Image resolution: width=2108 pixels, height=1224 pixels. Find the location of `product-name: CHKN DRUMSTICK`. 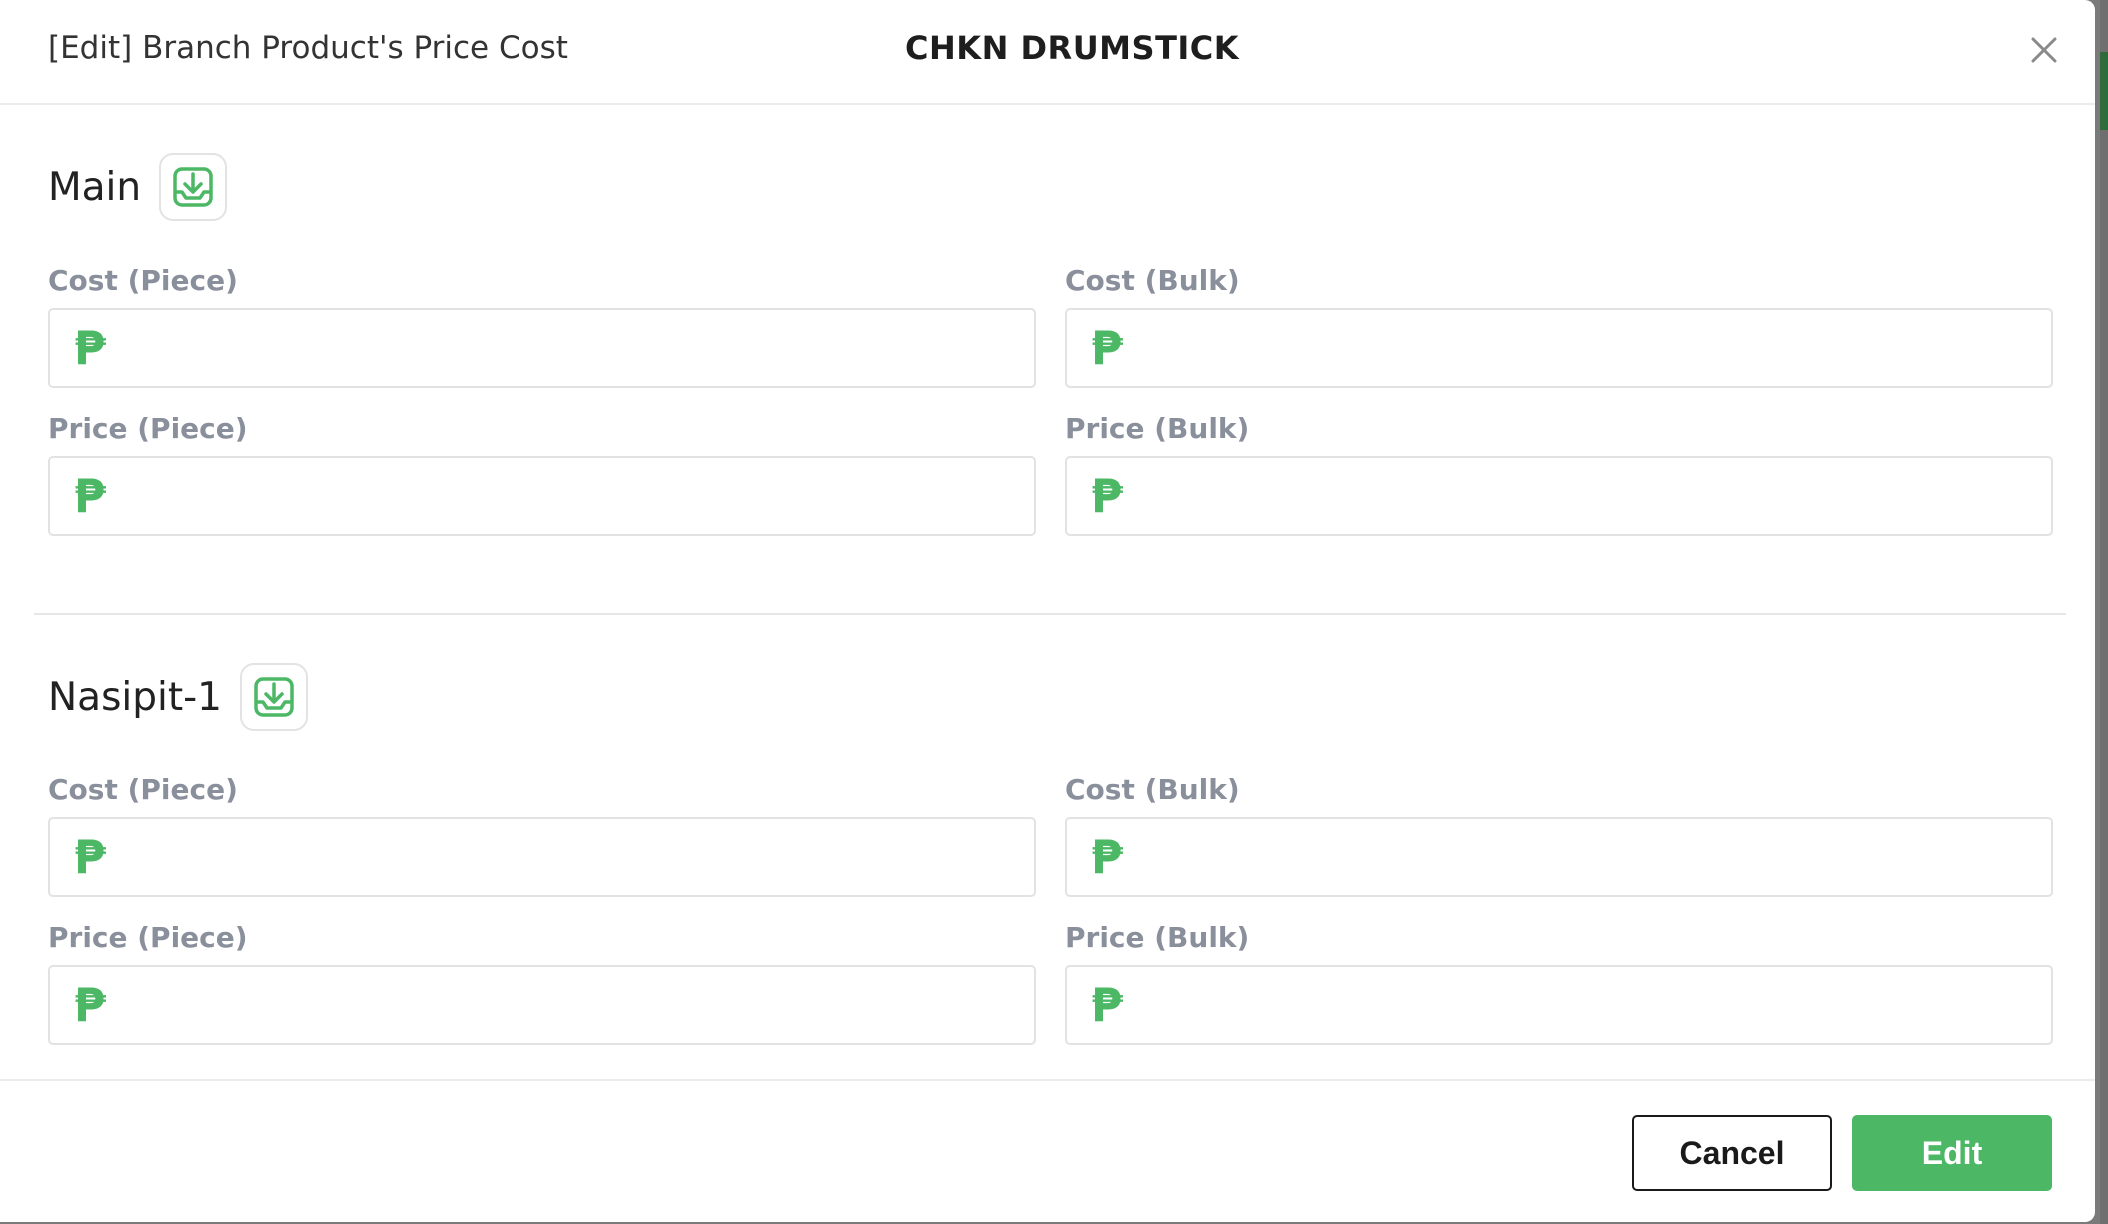

product-name: CHKN DRUMSTICK is located at coordinates (1072, 48).